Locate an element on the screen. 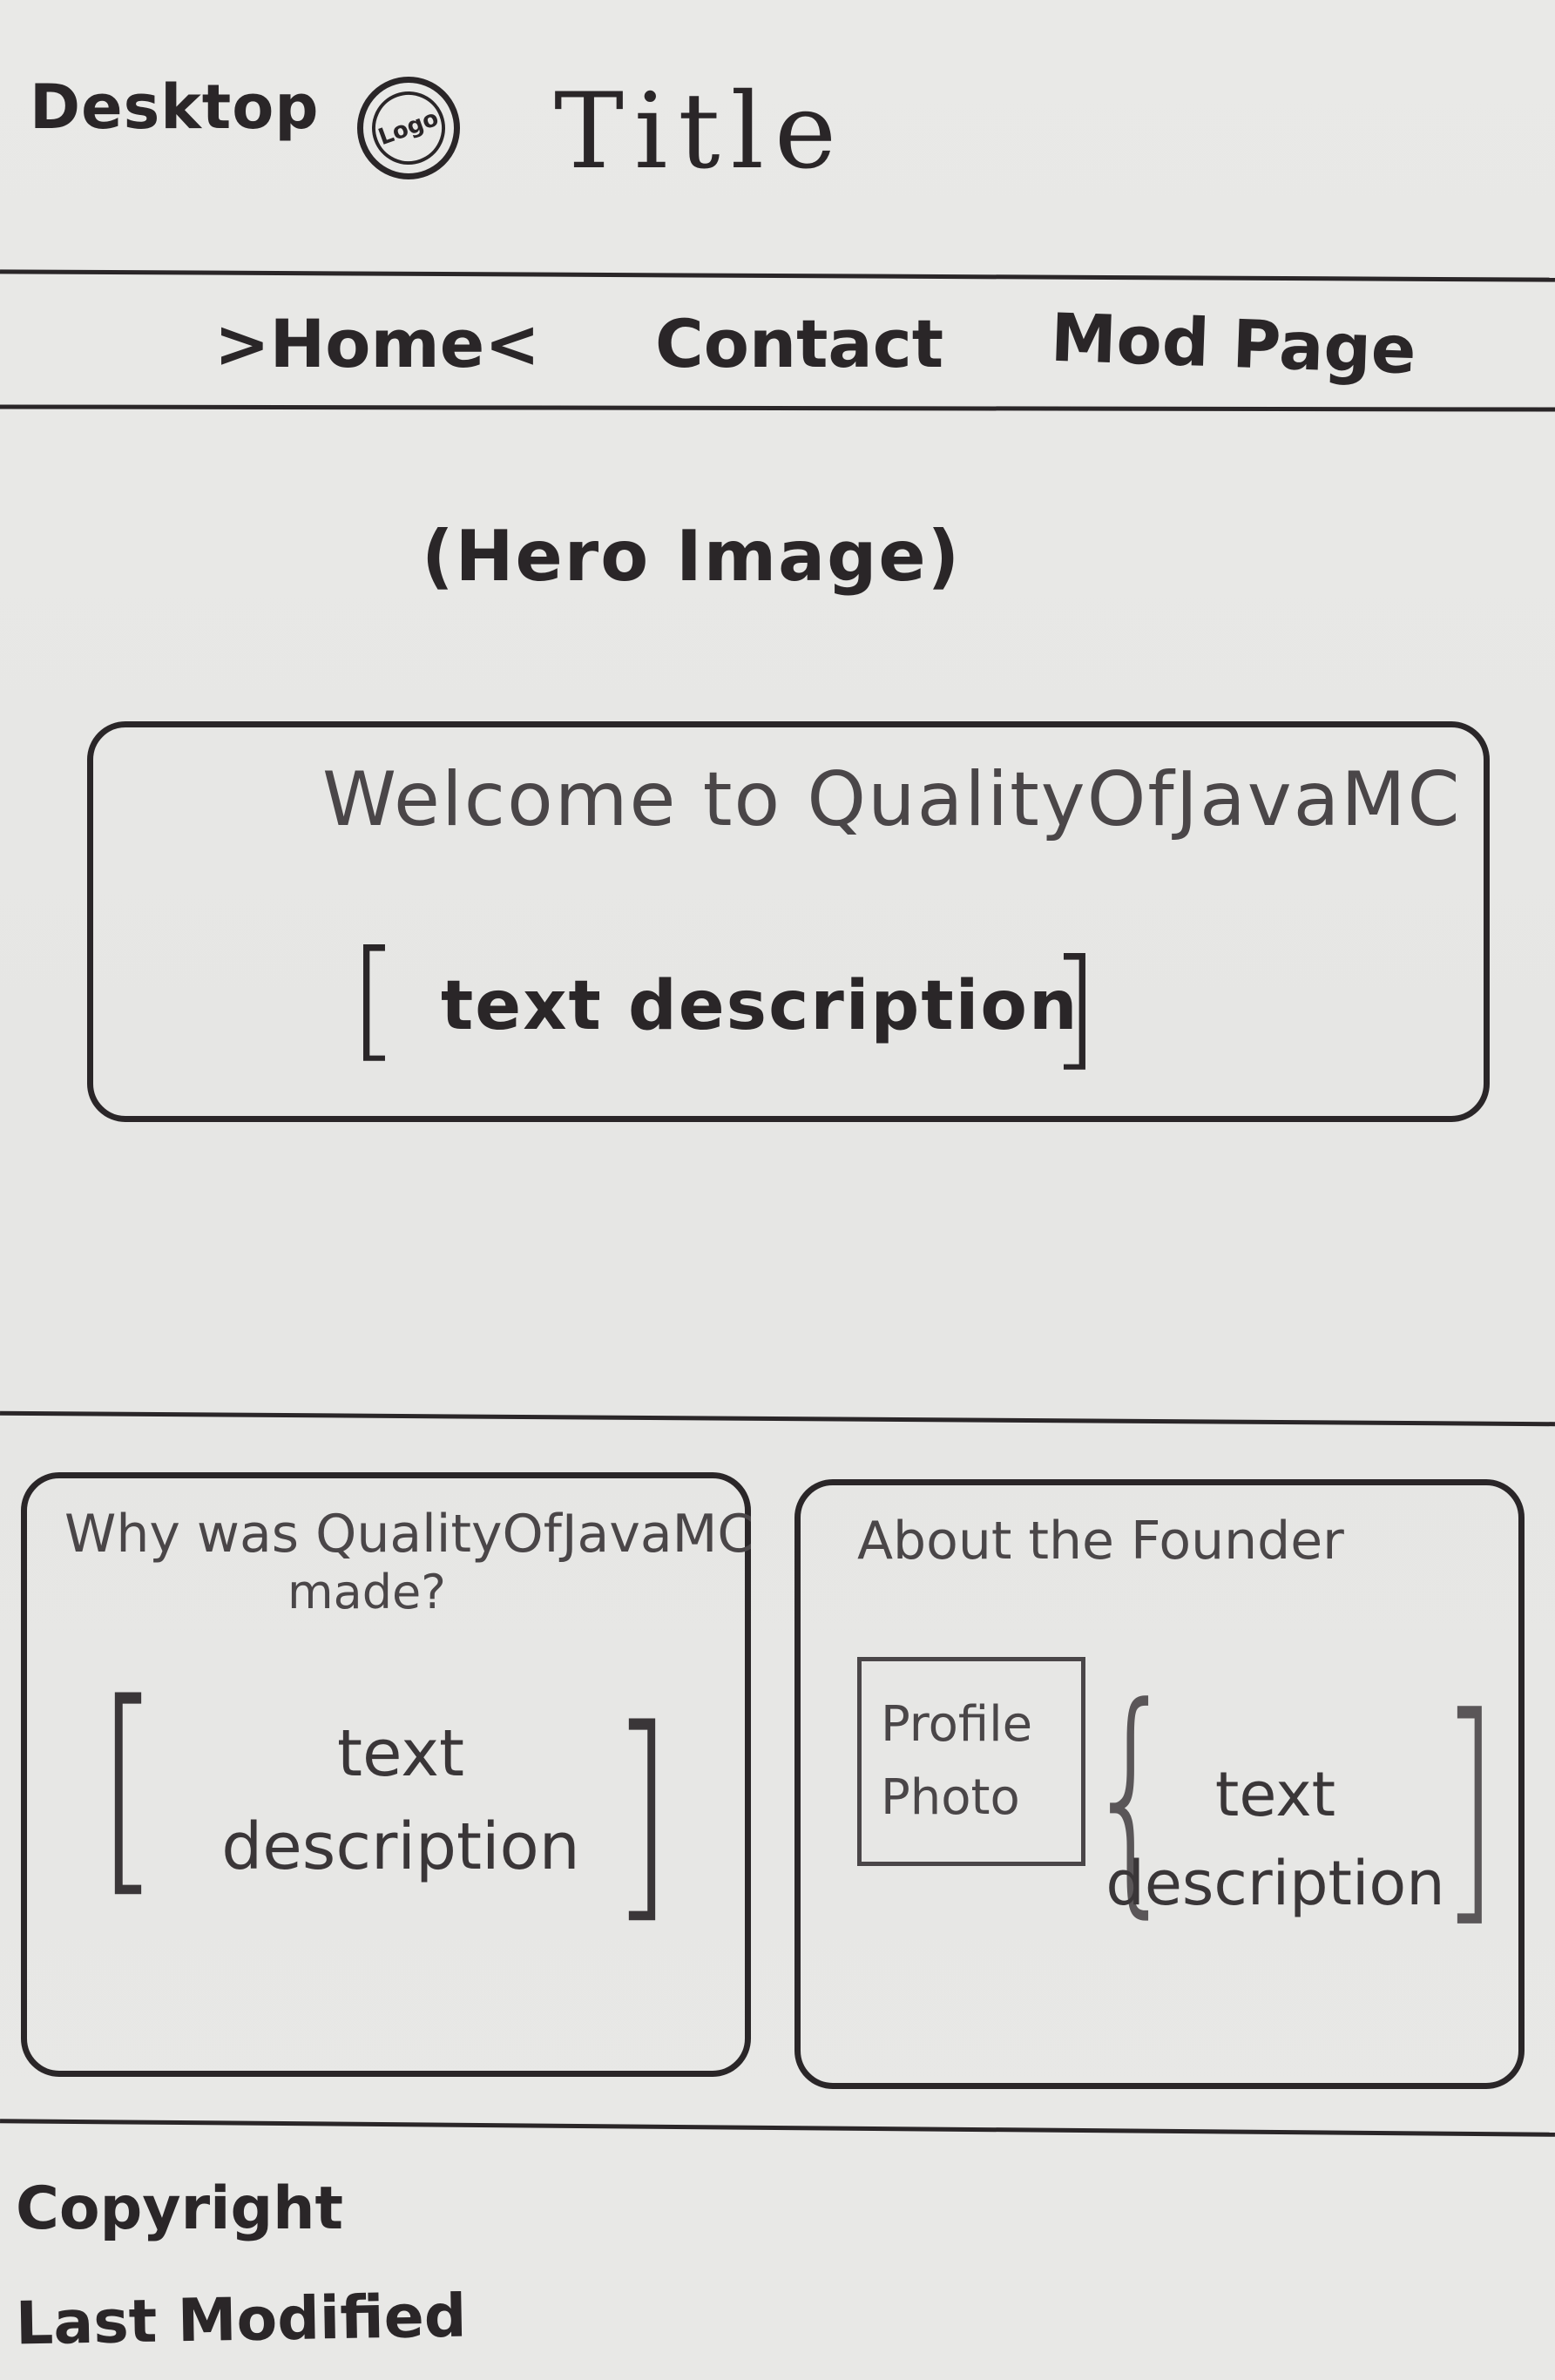 This screenshot has height=2380, width=1555. nav-item-mod-page: Mod Page is located at coordinates (1234, 344).